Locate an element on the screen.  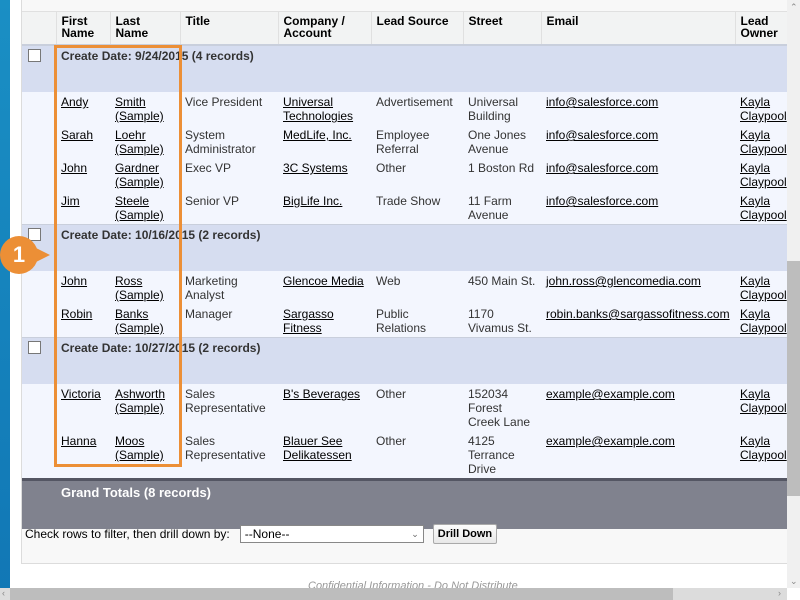
grand-totals-row: Grand Totals (8 records) is located at coordinates (404, 503).